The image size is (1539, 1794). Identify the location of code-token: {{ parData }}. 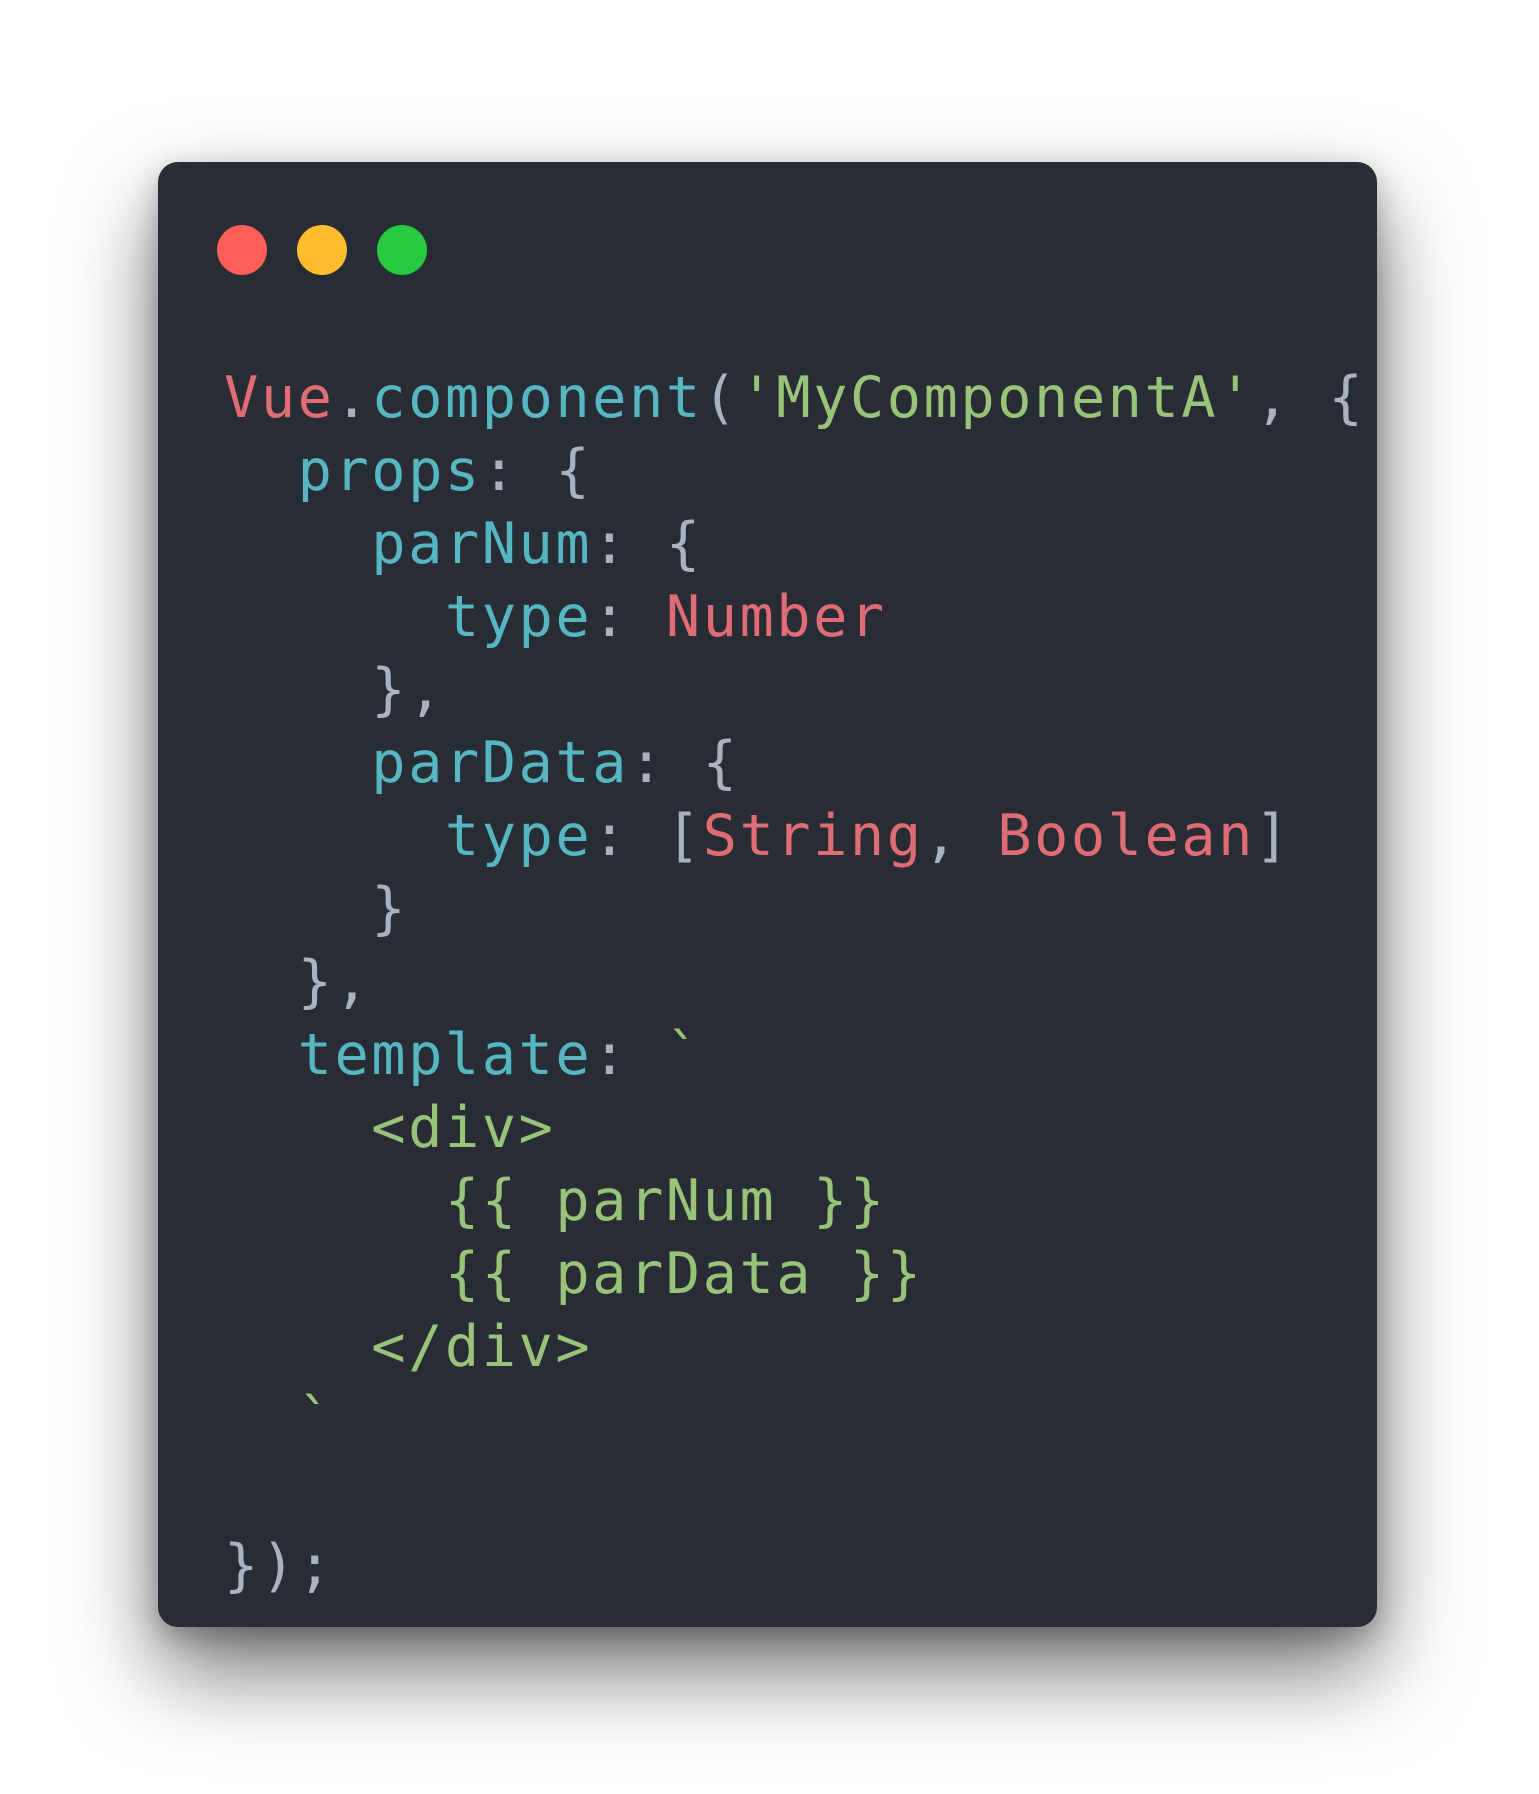
(684, 1274).